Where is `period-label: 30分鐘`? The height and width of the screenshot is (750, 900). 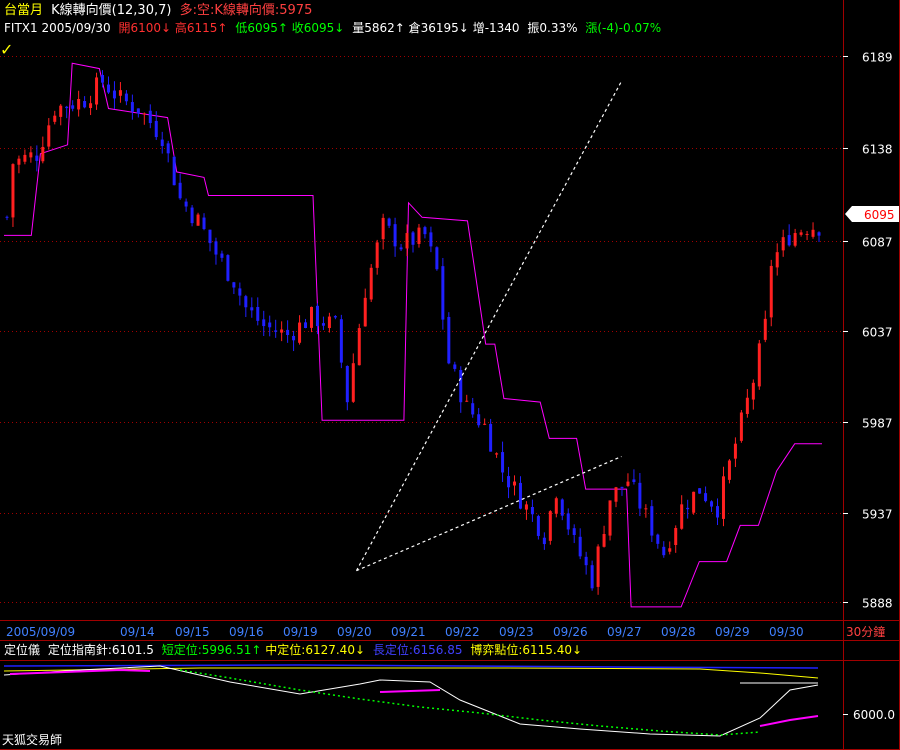
period-label: 30分鐘 is located at coordinates (865, 631).